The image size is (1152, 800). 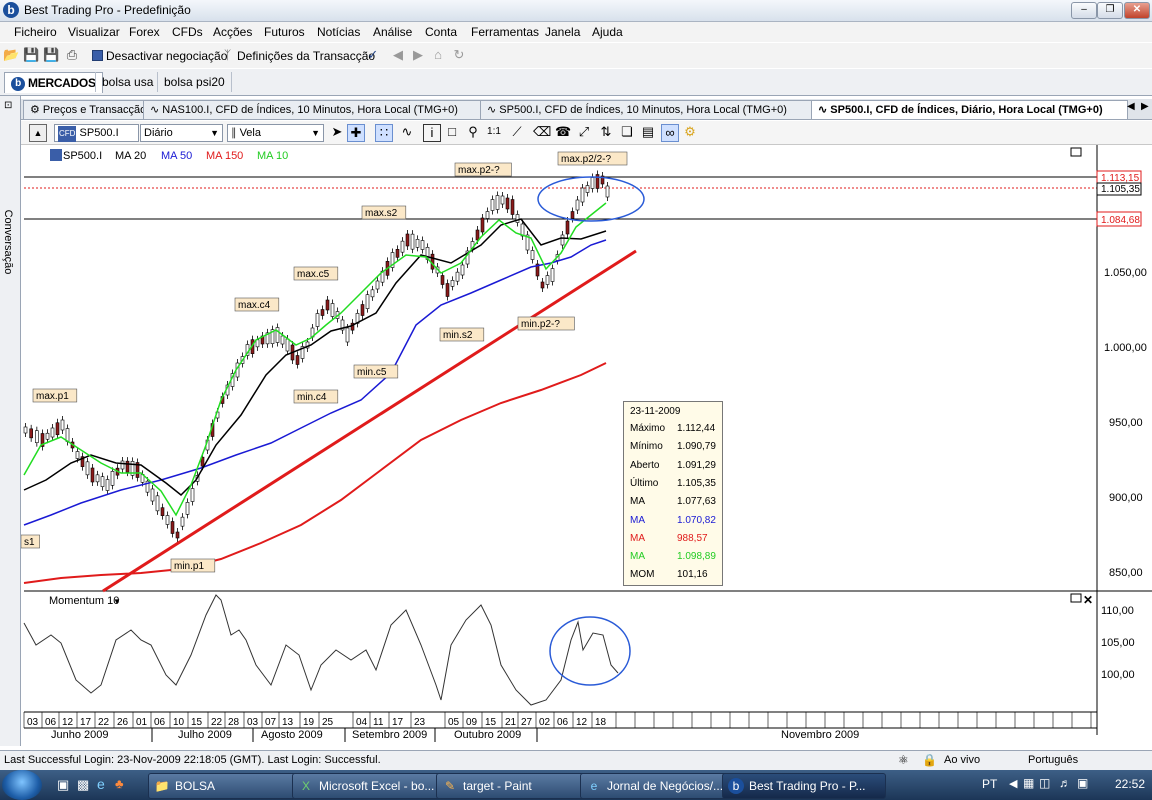 I want to click on menu-ficheiro: Ficheiro, so click(x=35, y=32).